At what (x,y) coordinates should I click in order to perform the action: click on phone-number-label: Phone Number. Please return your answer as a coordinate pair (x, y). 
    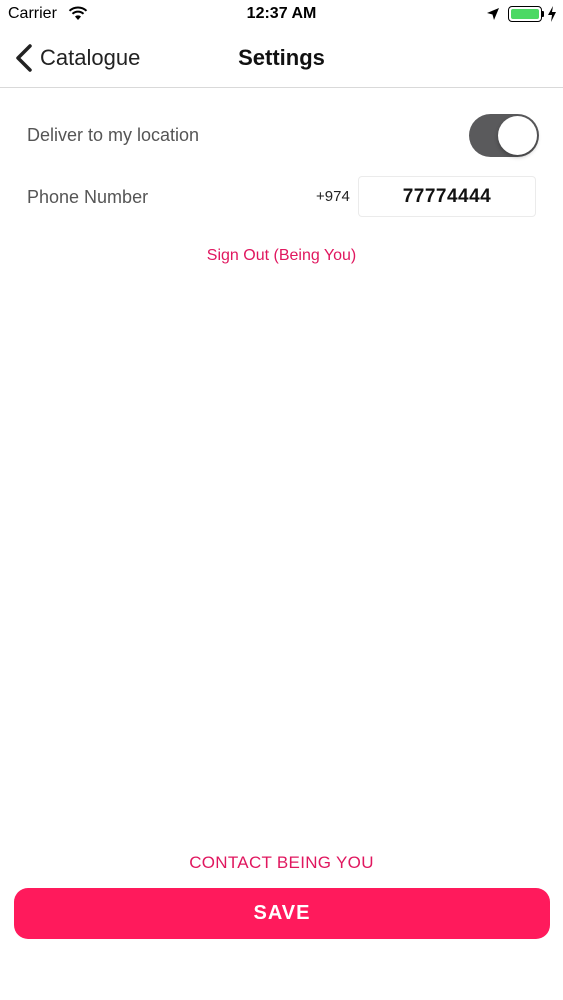
    Looking at the image, I should click on (88, 197).